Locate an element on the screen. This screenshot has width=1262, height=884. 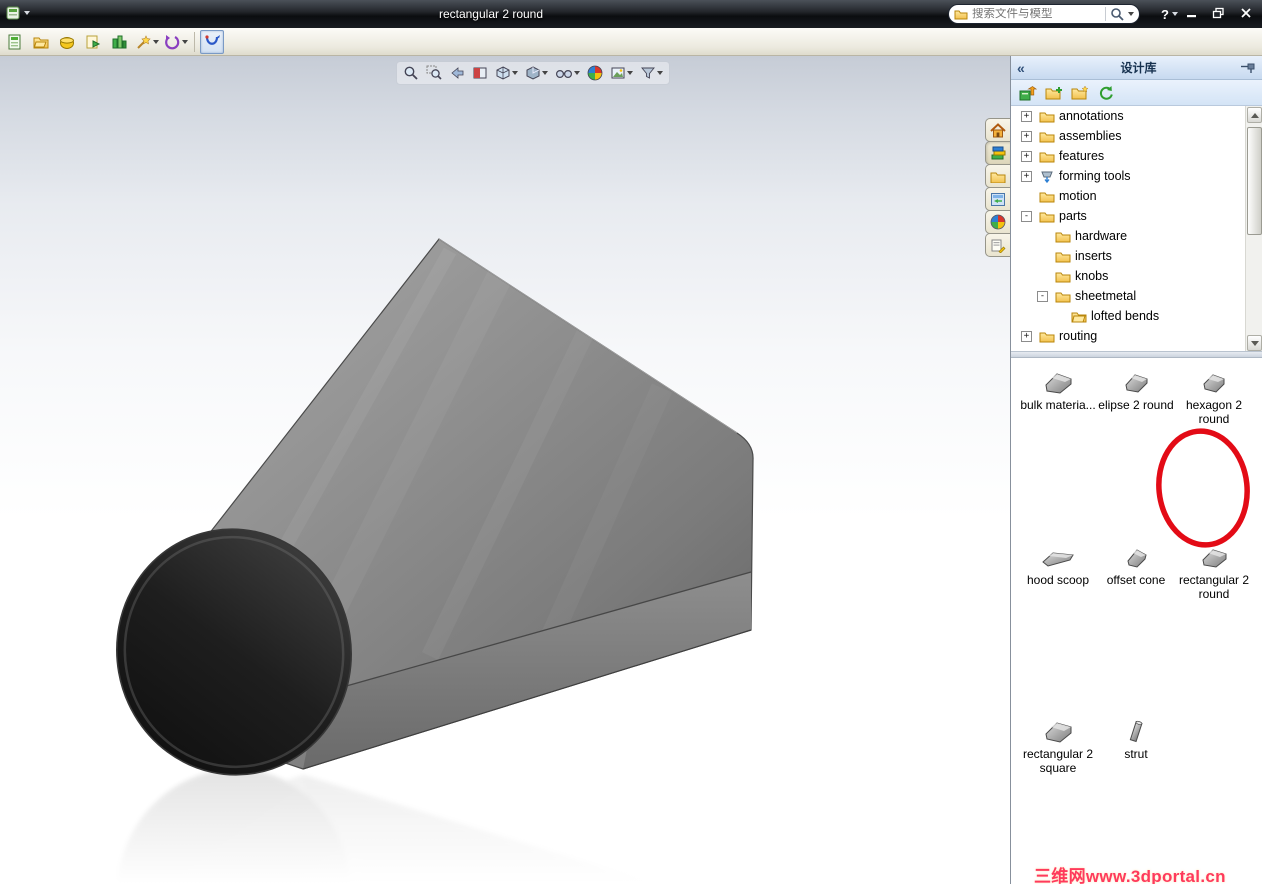
search-scope-folder-icon is located at coordinates (961, 15).